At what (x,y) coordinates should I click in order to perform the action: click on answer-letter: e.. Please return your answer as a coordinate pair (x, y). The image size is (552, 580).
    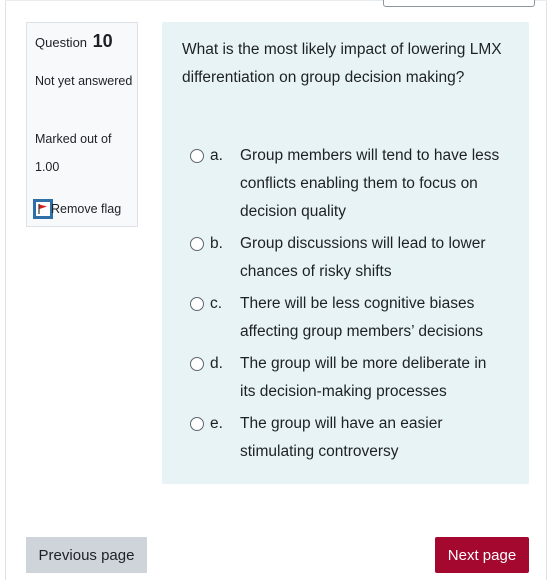
    Looking at the image, I should click on (216, 423).